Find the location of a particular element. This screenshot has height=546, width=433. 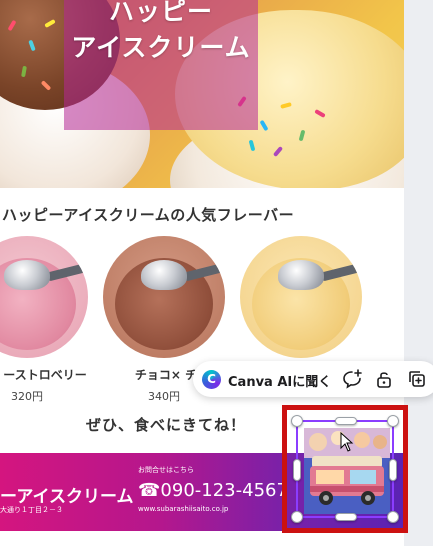

canva-ai-logo-icon: C is located at coordinates (211, 379).